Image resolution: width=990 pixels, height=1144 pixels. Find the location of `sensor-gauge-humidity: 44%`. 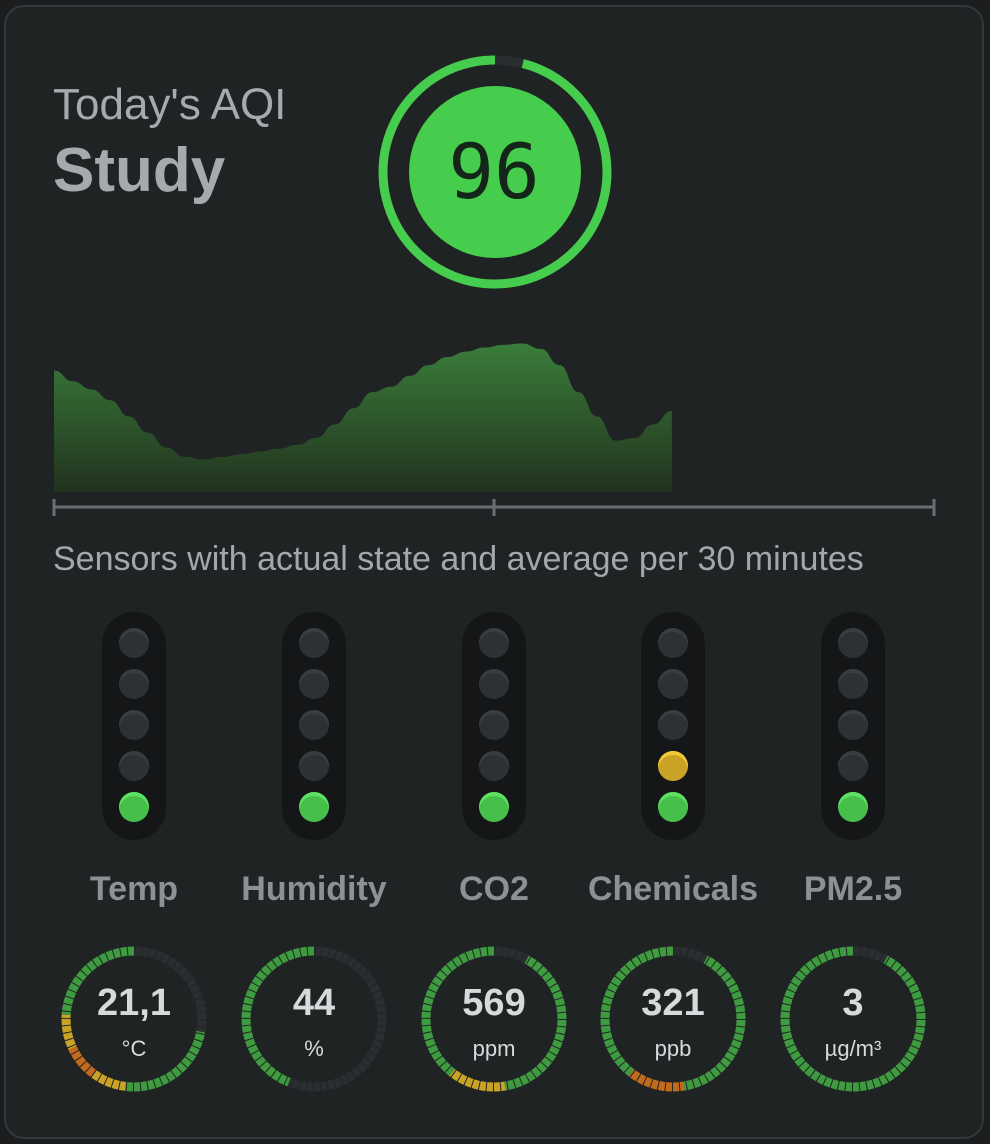

sensor-gauge-humidity: 44% is located at coordinates (314, 1019).